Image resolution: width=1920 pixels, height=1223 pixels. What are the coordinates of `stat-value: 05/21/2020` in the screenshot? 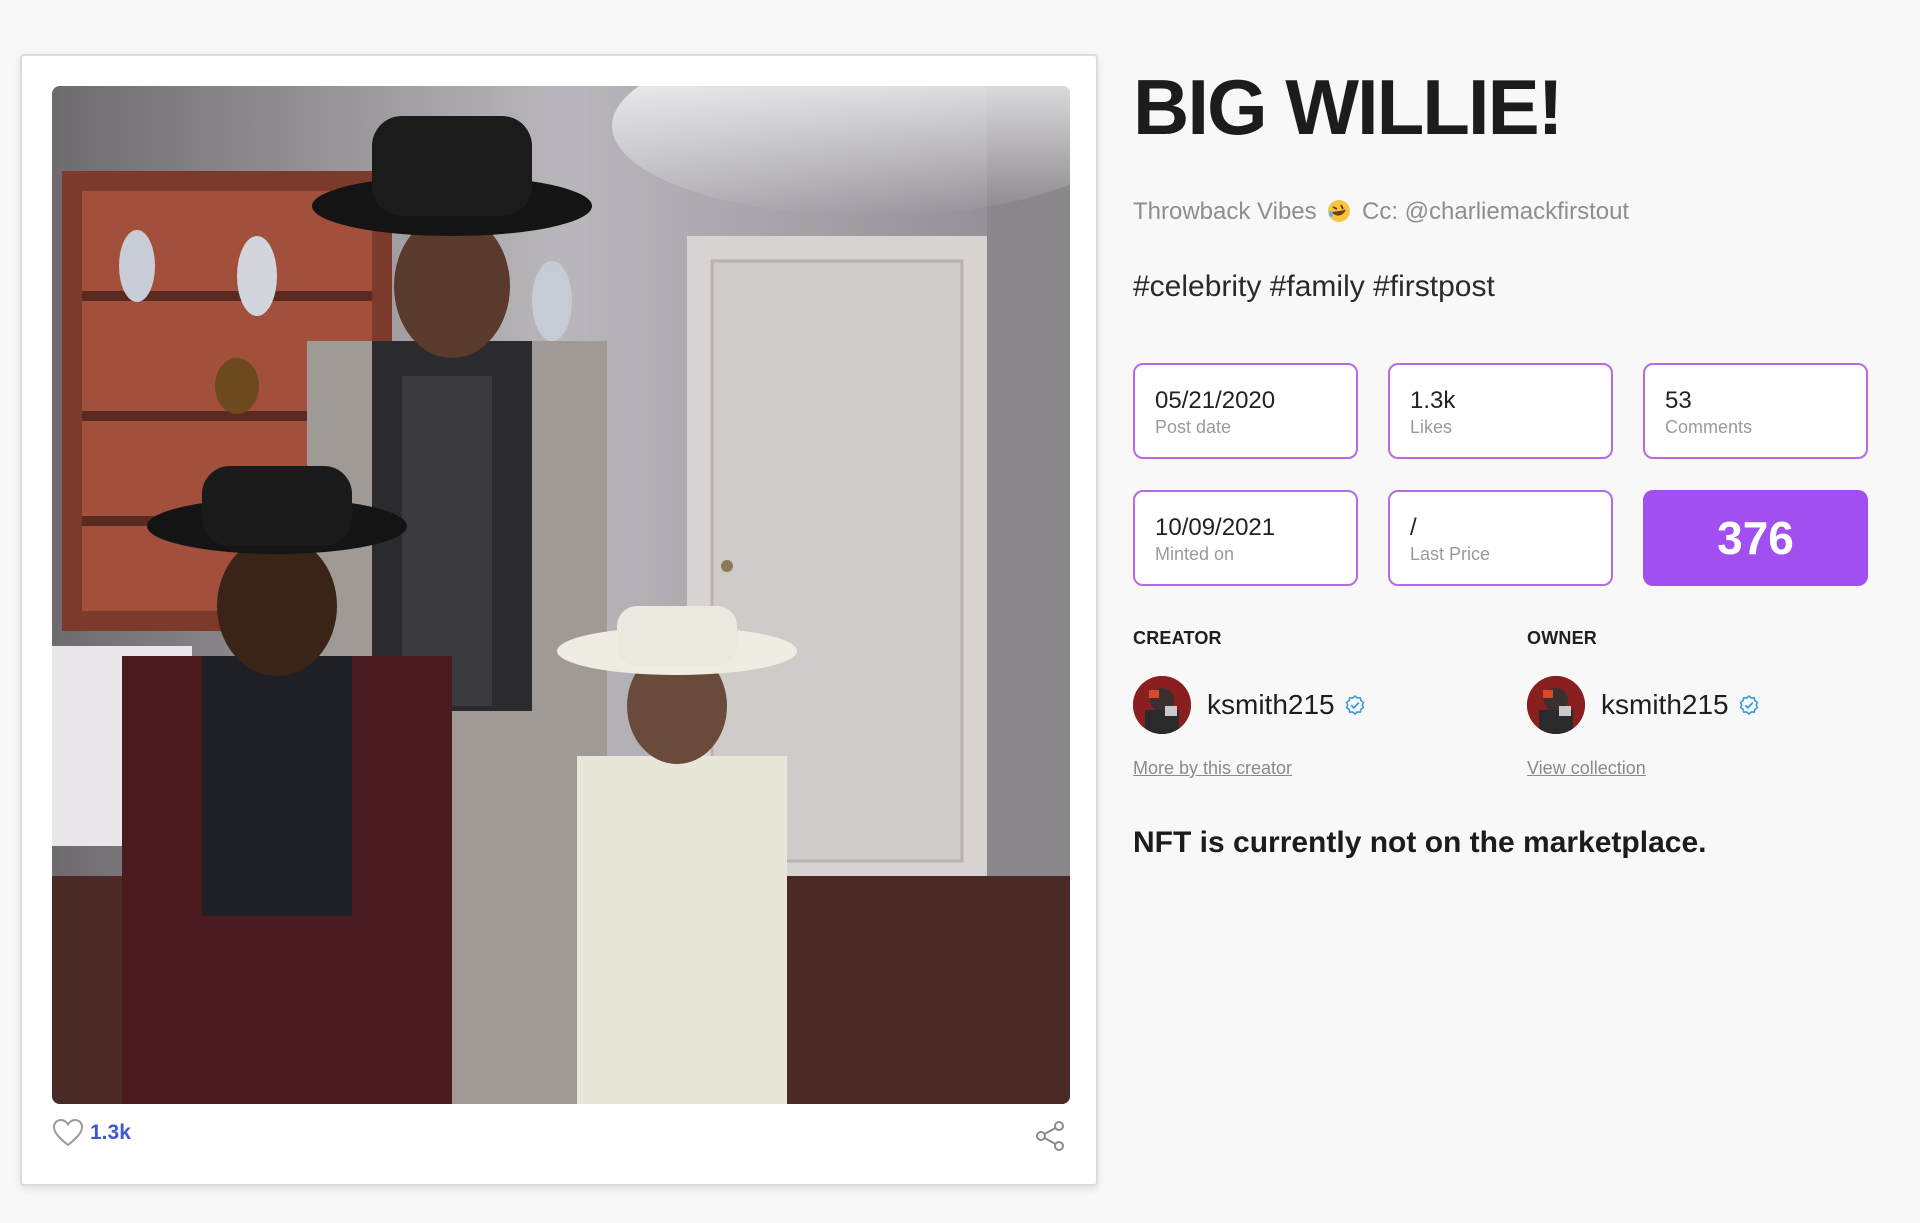 It's located at (1215, 400).